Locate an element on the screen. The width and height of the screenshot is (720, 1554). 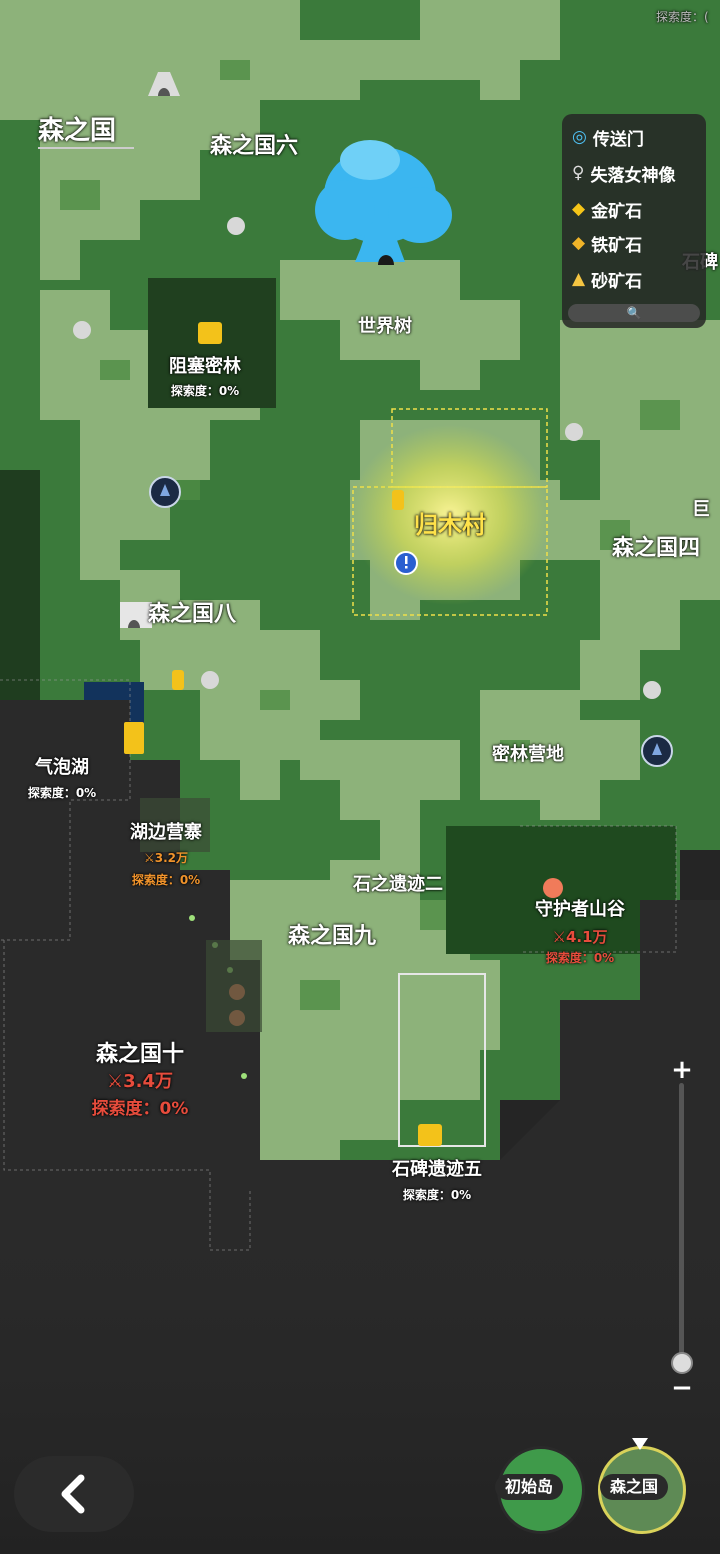
power-lakeside-camp: ⚔3.2万 is located at coordinates (166, 858).